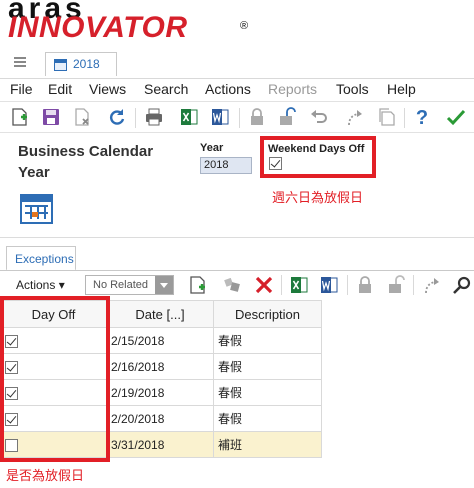 Image resolution: width=474 pixels, height=488 pixels. I want to click on discard-icon, so click(82, 117).